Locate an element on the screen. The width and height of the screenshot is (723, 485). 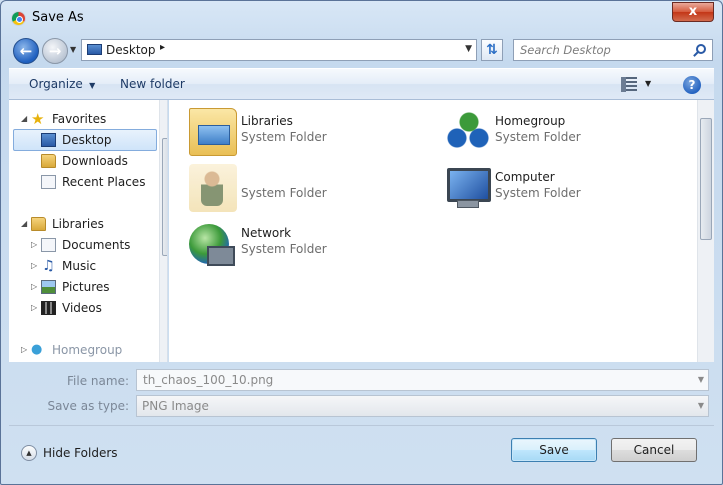
list-item-homegroup: Homegroup System Folder is located at coordinates (563, 133).